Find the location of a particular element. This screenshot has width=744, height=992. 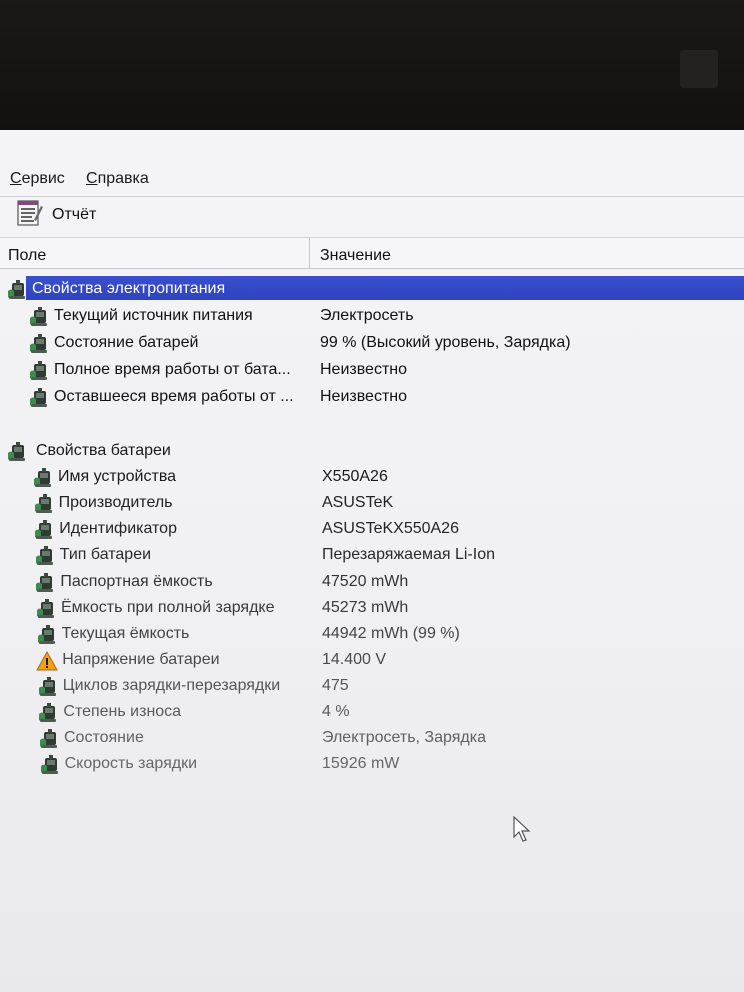

property-row: Оставшееся время работы от ... Неизвестно is located at coordinates (372, 397).